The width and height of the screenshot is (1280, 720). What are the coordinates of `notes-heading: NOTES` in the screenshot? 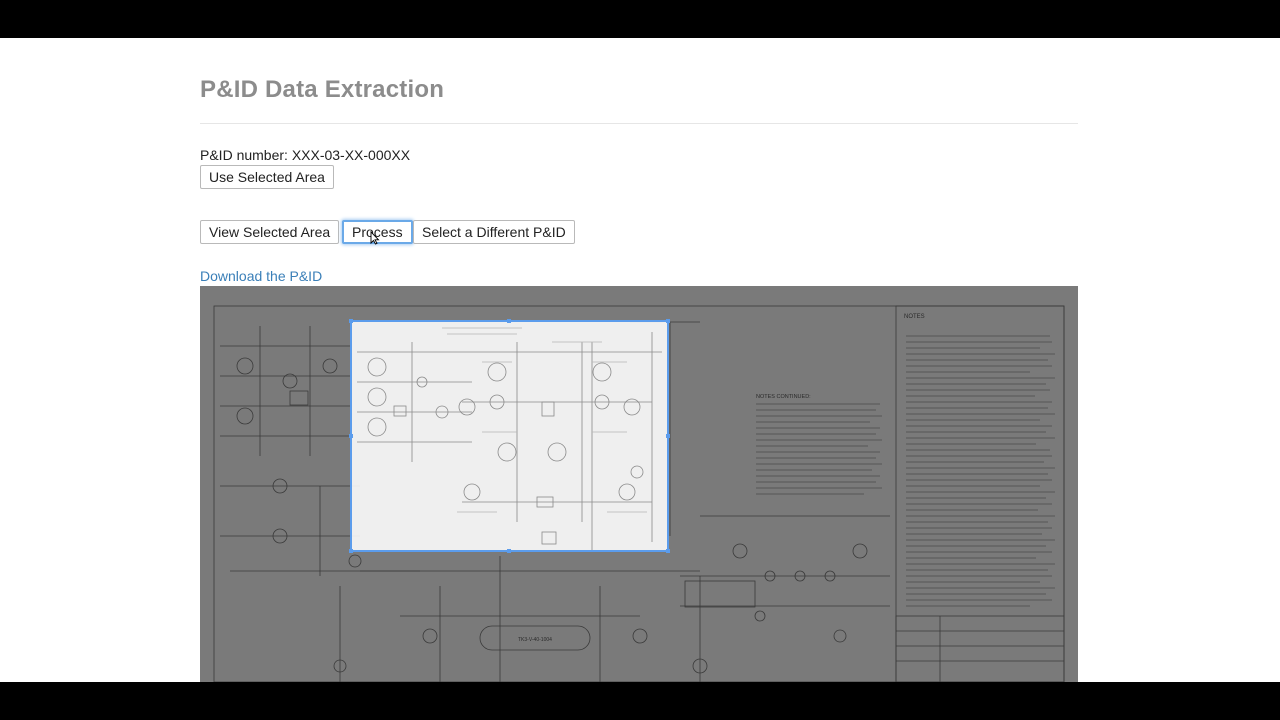 It's located at (914, 317).